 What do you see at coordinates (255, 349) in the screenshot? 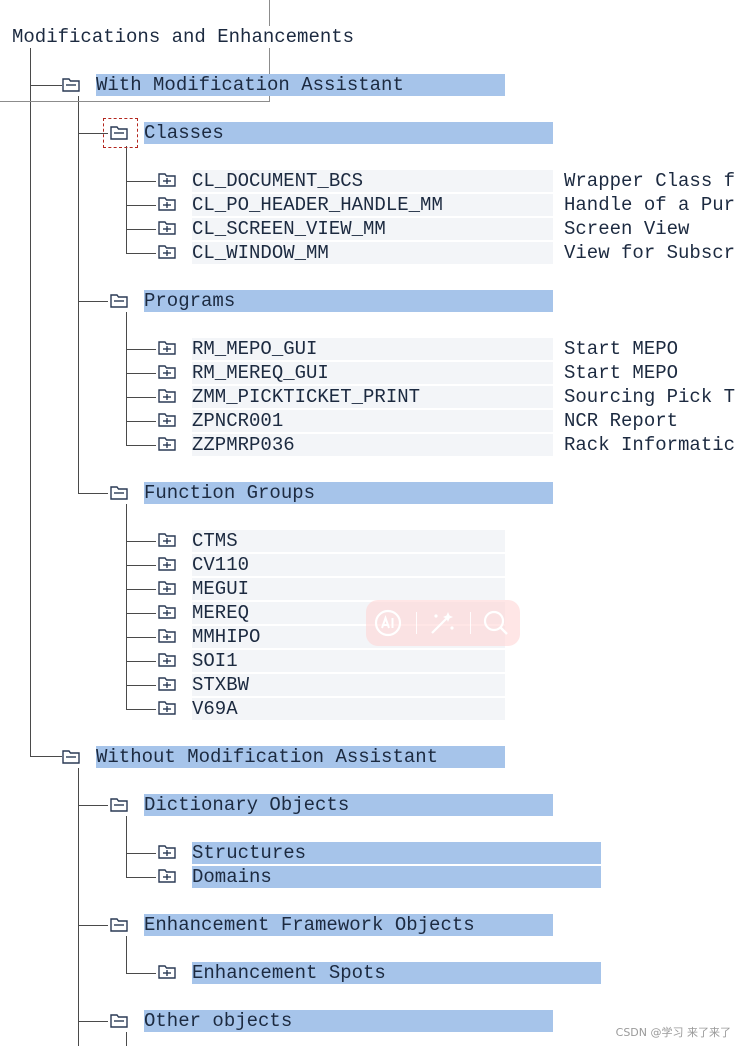
I see `item-name: RM_MEPO_GUI` at bounding box center [255, 349].